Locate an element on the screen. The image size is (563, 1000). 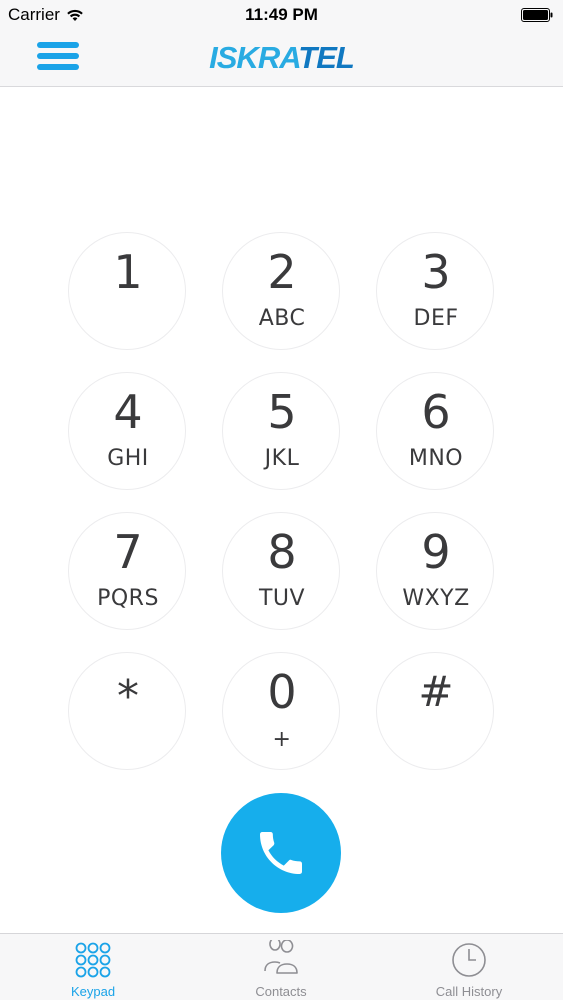
key-letters: WXYZ is located at coordinates (436, 598).